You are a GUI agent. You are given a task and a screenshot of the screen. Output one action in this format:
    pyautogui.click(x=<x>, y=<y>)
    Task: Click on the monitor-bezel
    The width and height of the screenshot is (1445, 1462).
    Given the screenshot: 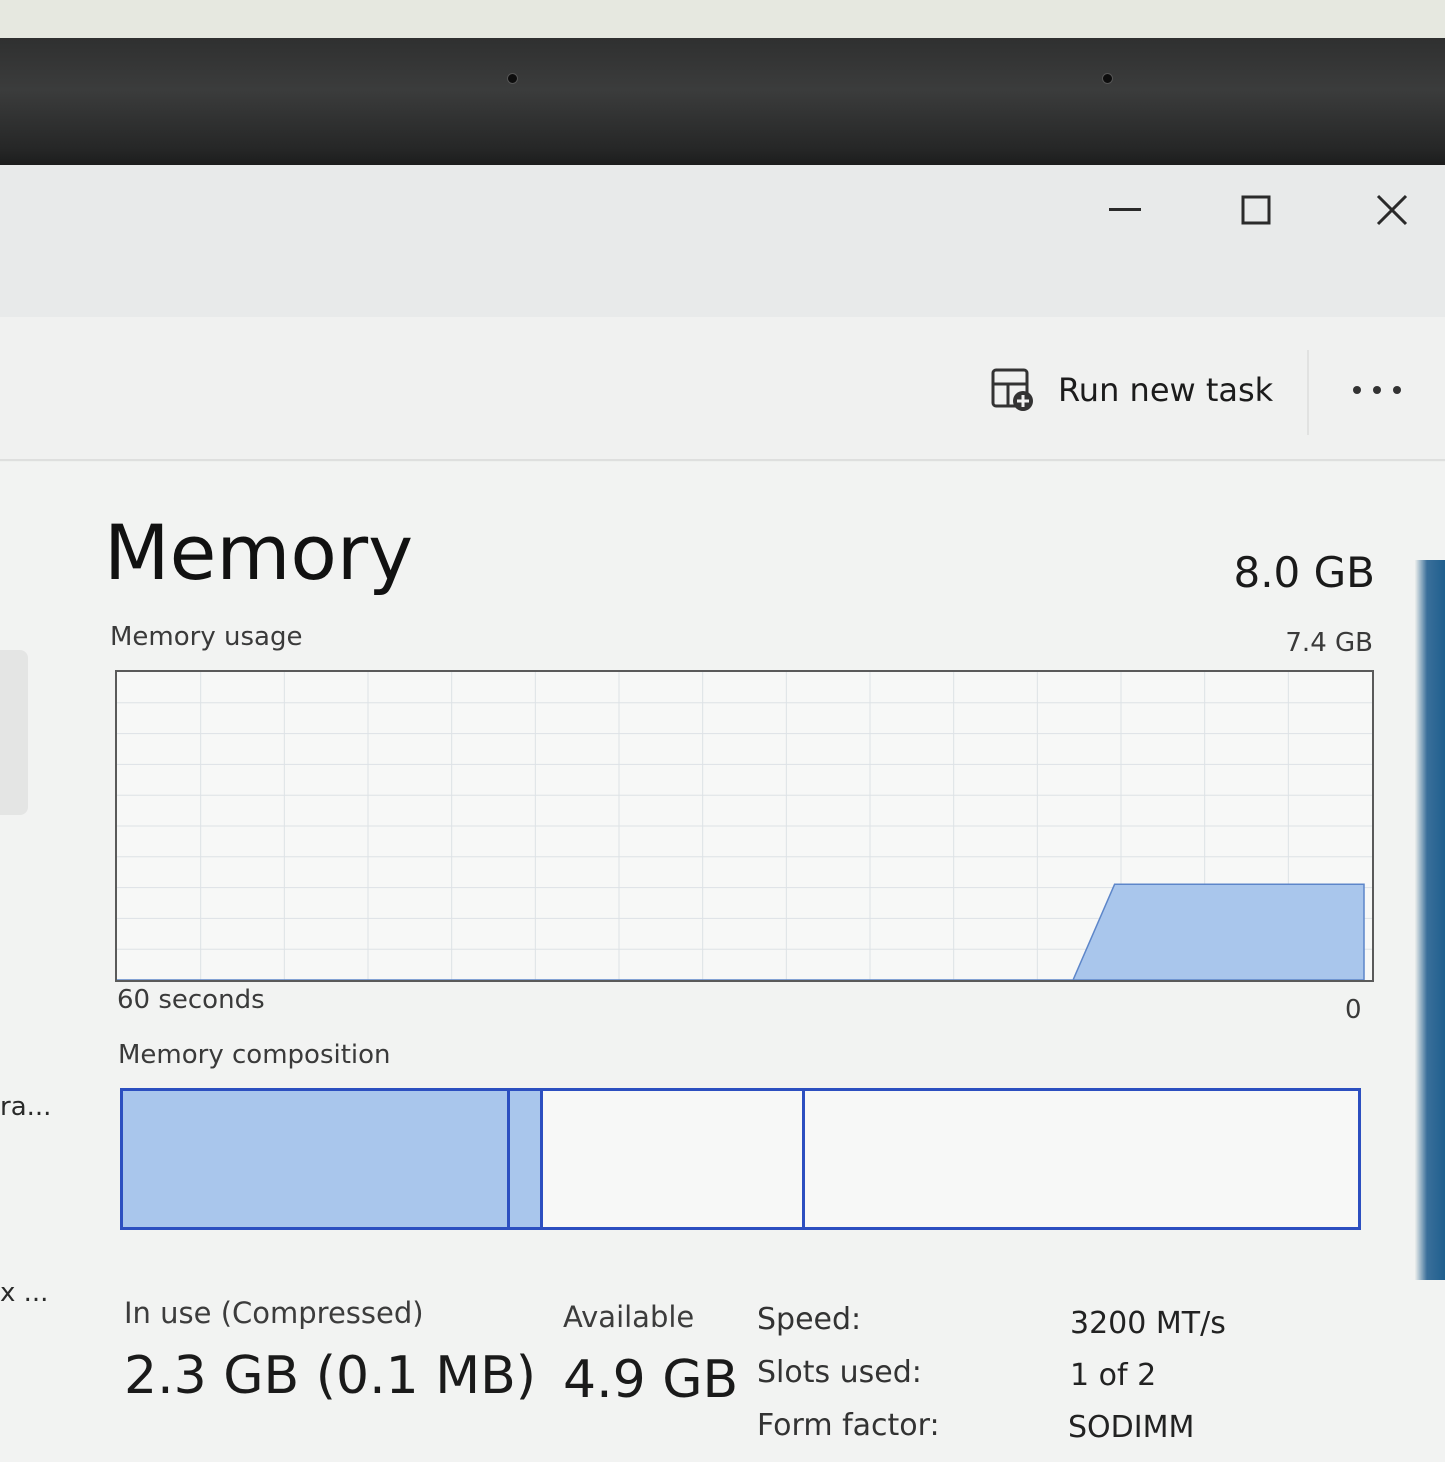 What is the action you would take?
    pyautogui.click(x=722, y=103)
    